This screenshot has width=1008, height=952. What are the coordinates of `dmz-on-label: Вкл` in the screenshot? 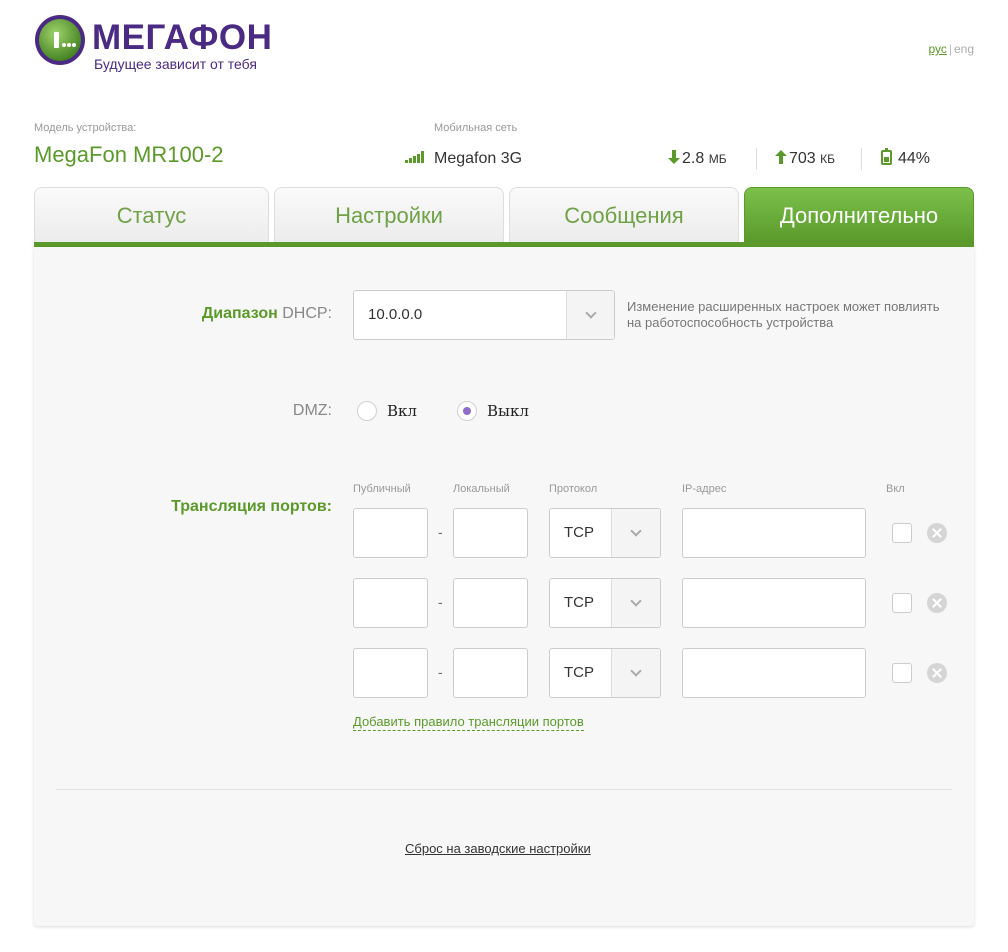 It's located at (402, 411).